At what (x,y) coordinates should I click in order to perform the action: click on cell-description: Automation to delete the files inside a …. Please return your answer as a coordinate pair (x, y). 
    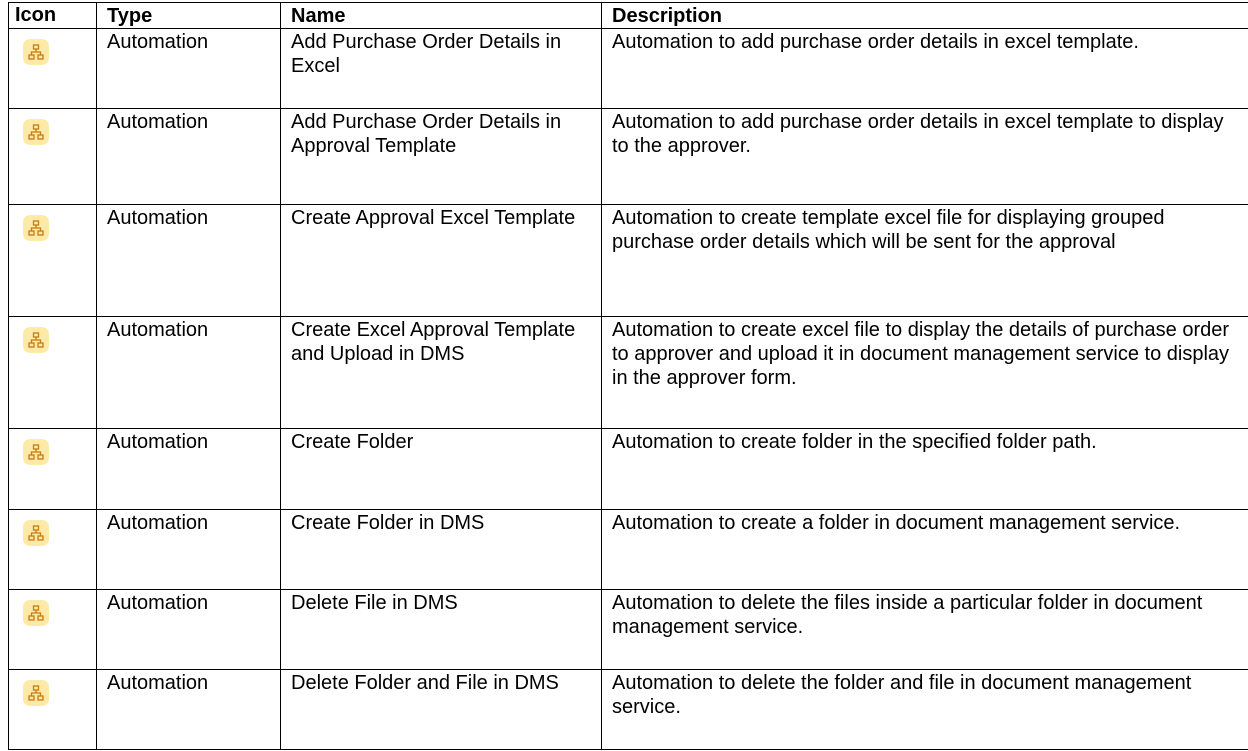
    Looking at the image, I should click on (924, 629).